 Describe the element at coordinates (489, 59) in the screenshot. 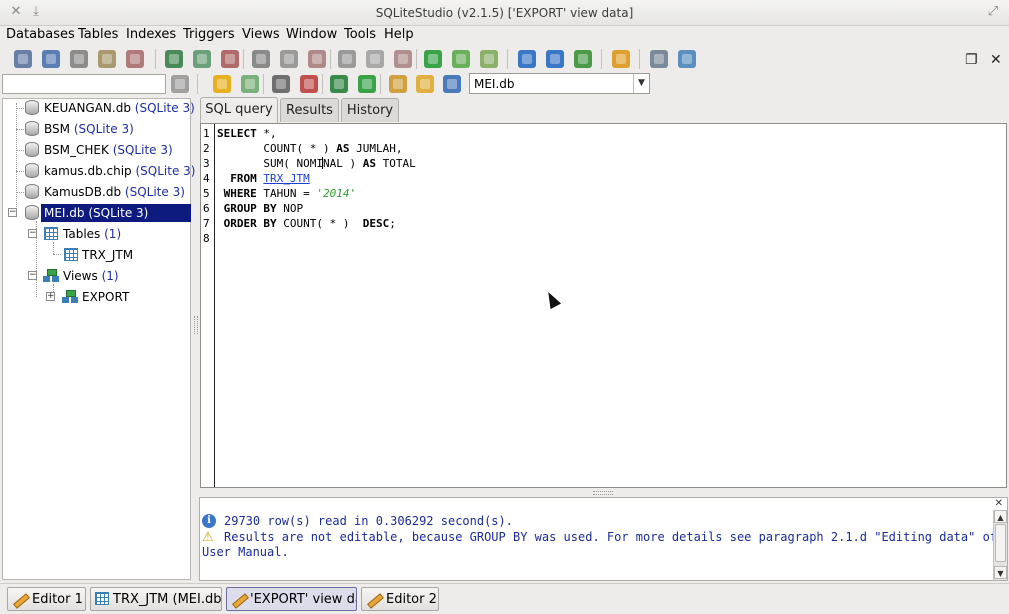

I see `remove-view-icon` at that location.